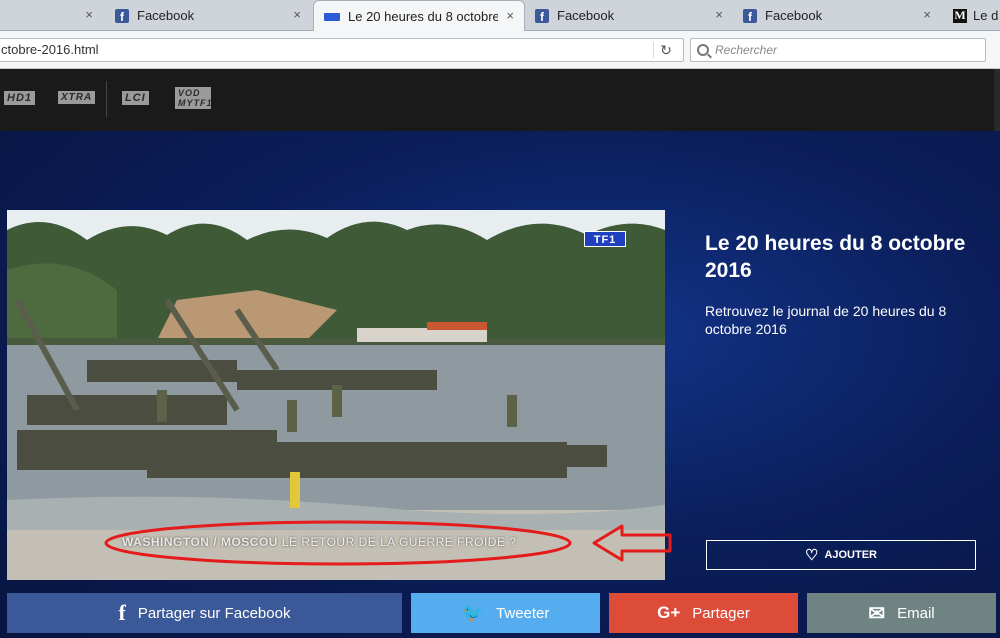  I want to click on search-placeholder: Rechercher, so click(746, 50).